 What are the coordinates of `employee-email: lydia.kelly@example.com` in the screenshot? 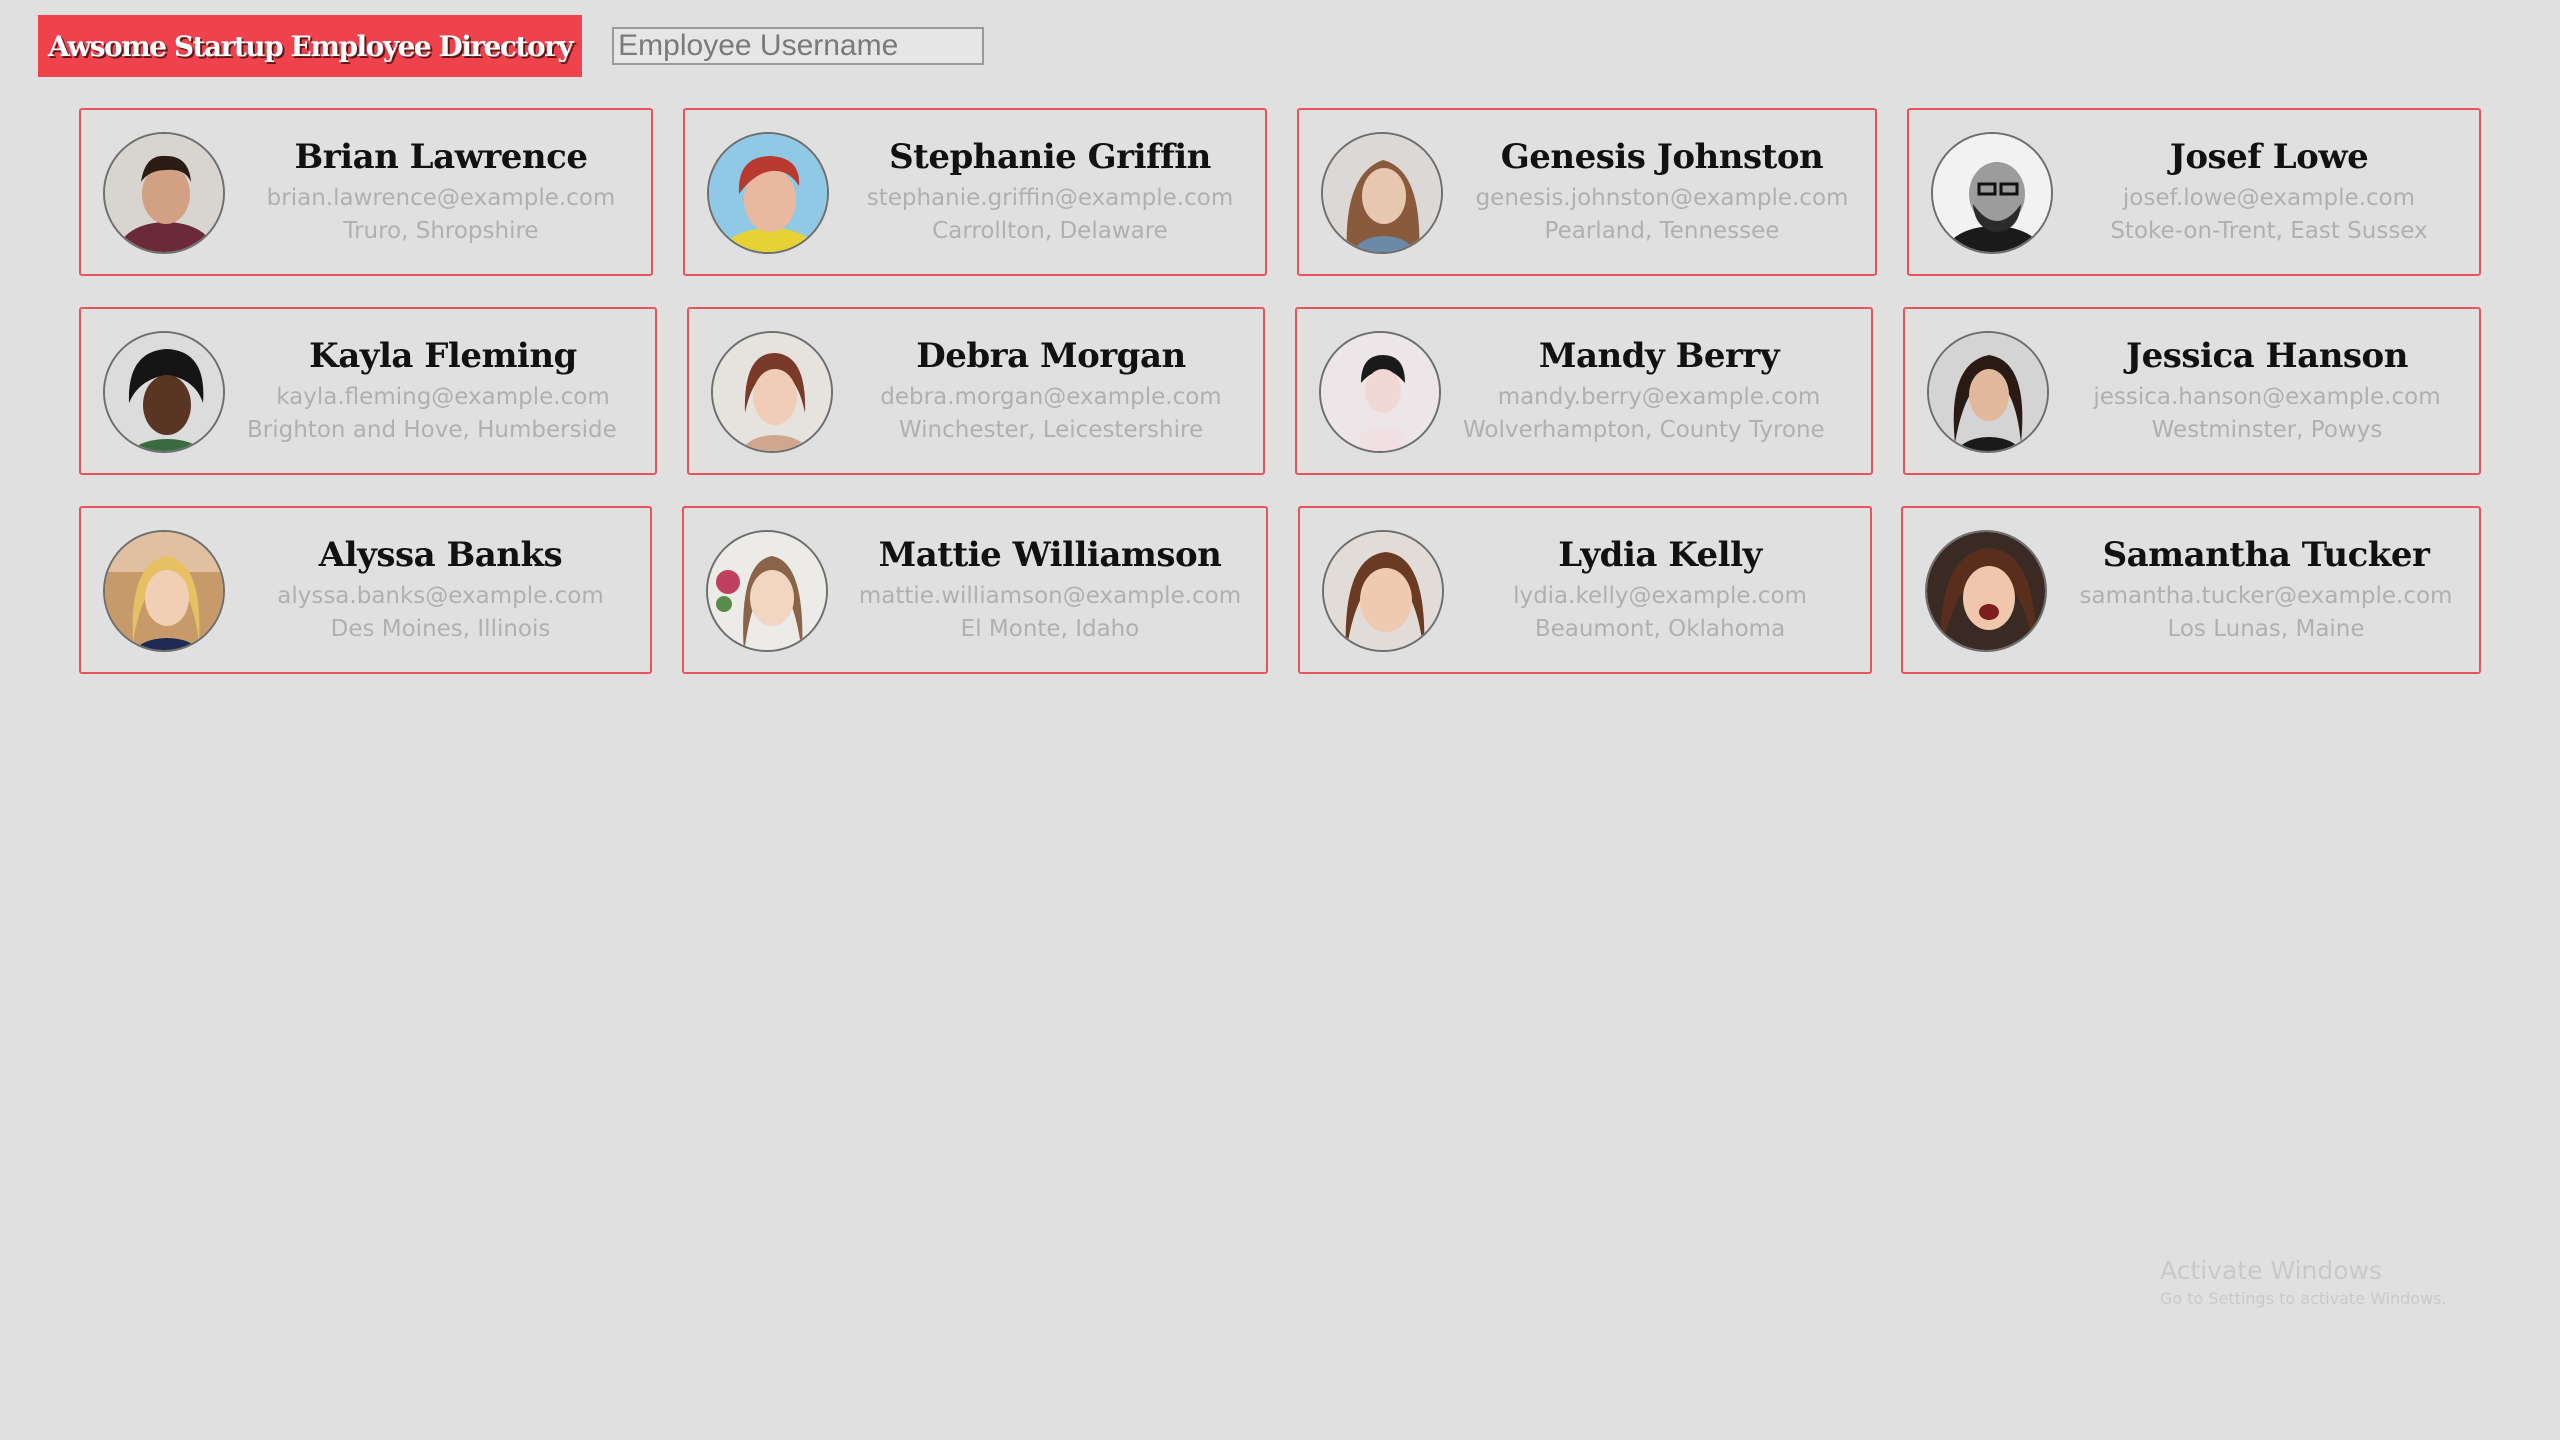 It's located at (1660, 596).